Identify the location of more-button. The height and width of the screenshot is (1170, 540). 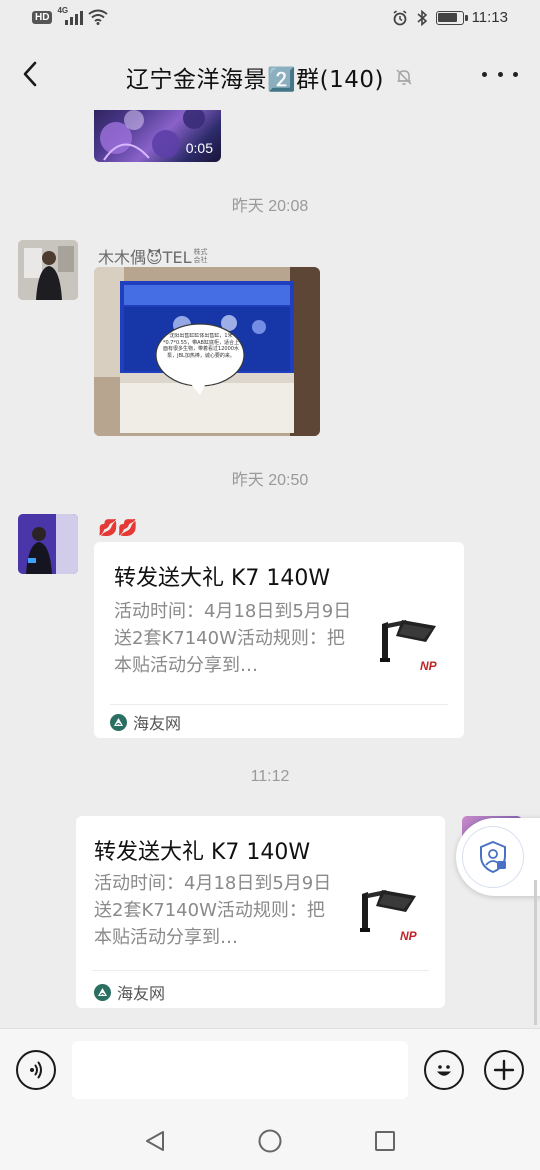
(500, 74).